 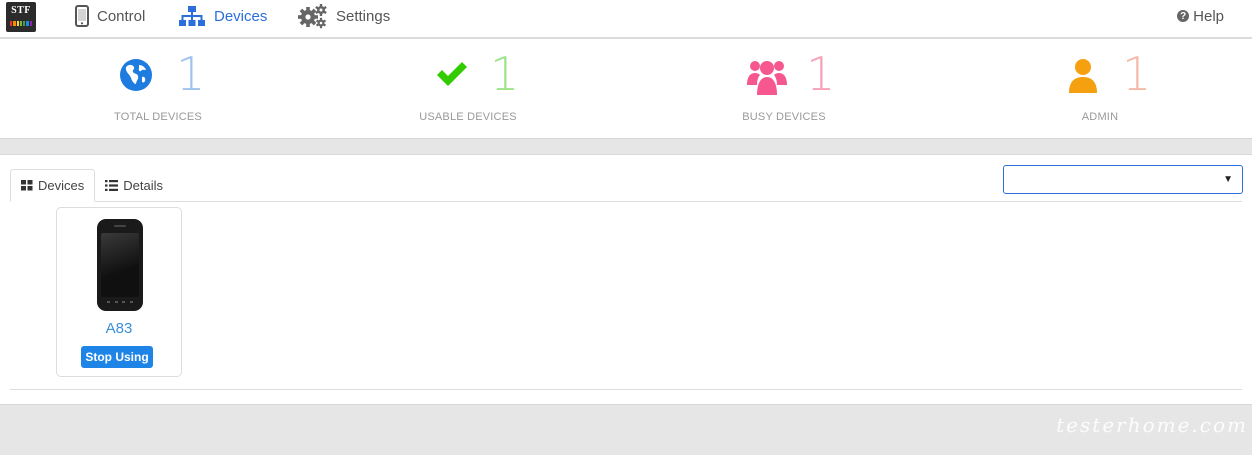 What do you see at coordinates (1137, 74) in the screenshot?
I see `admin-count: 1` at bounding box center [1137, 74].